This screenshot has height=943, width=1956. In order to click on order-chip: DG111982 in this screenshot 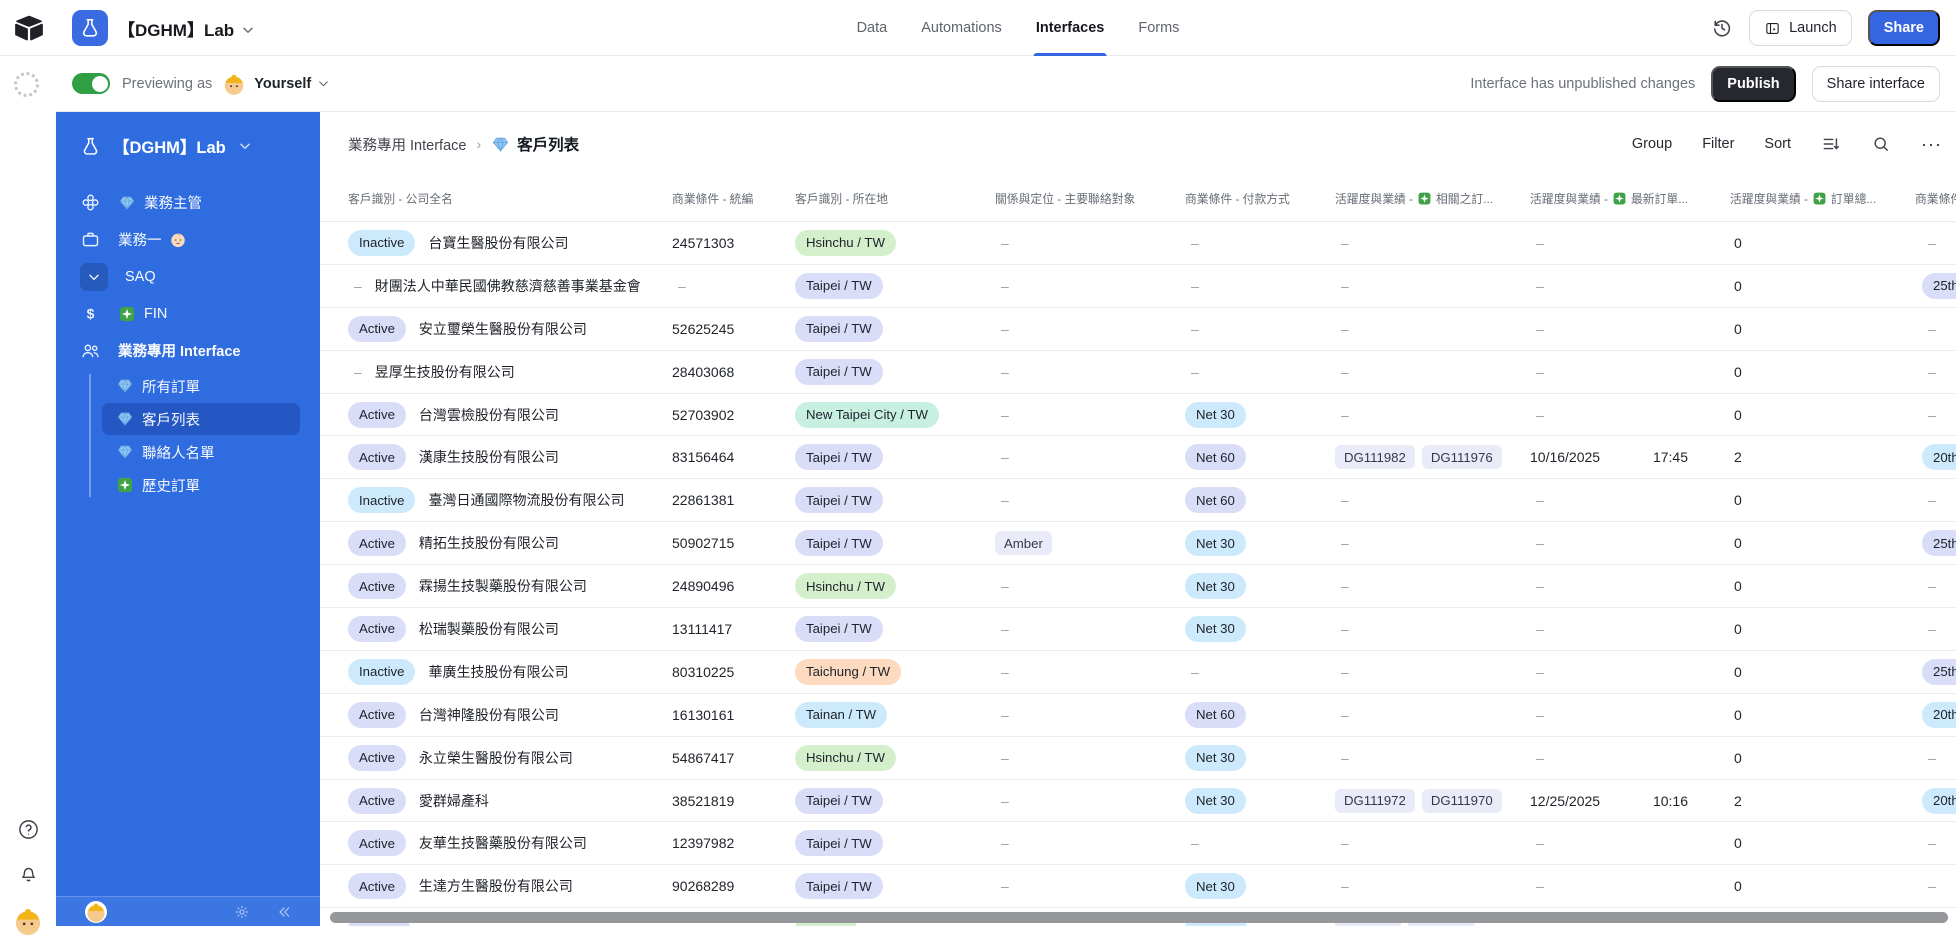, I will do `click(1375, 457)`.